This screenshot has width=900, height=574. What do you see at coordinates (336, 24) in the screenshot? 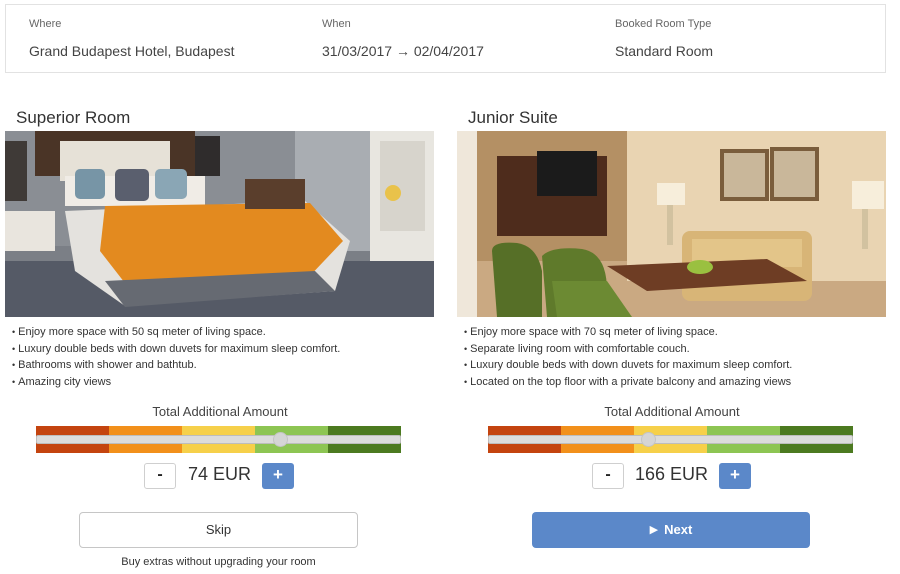
I see `when-label: When` at bounding box center [336, 24].